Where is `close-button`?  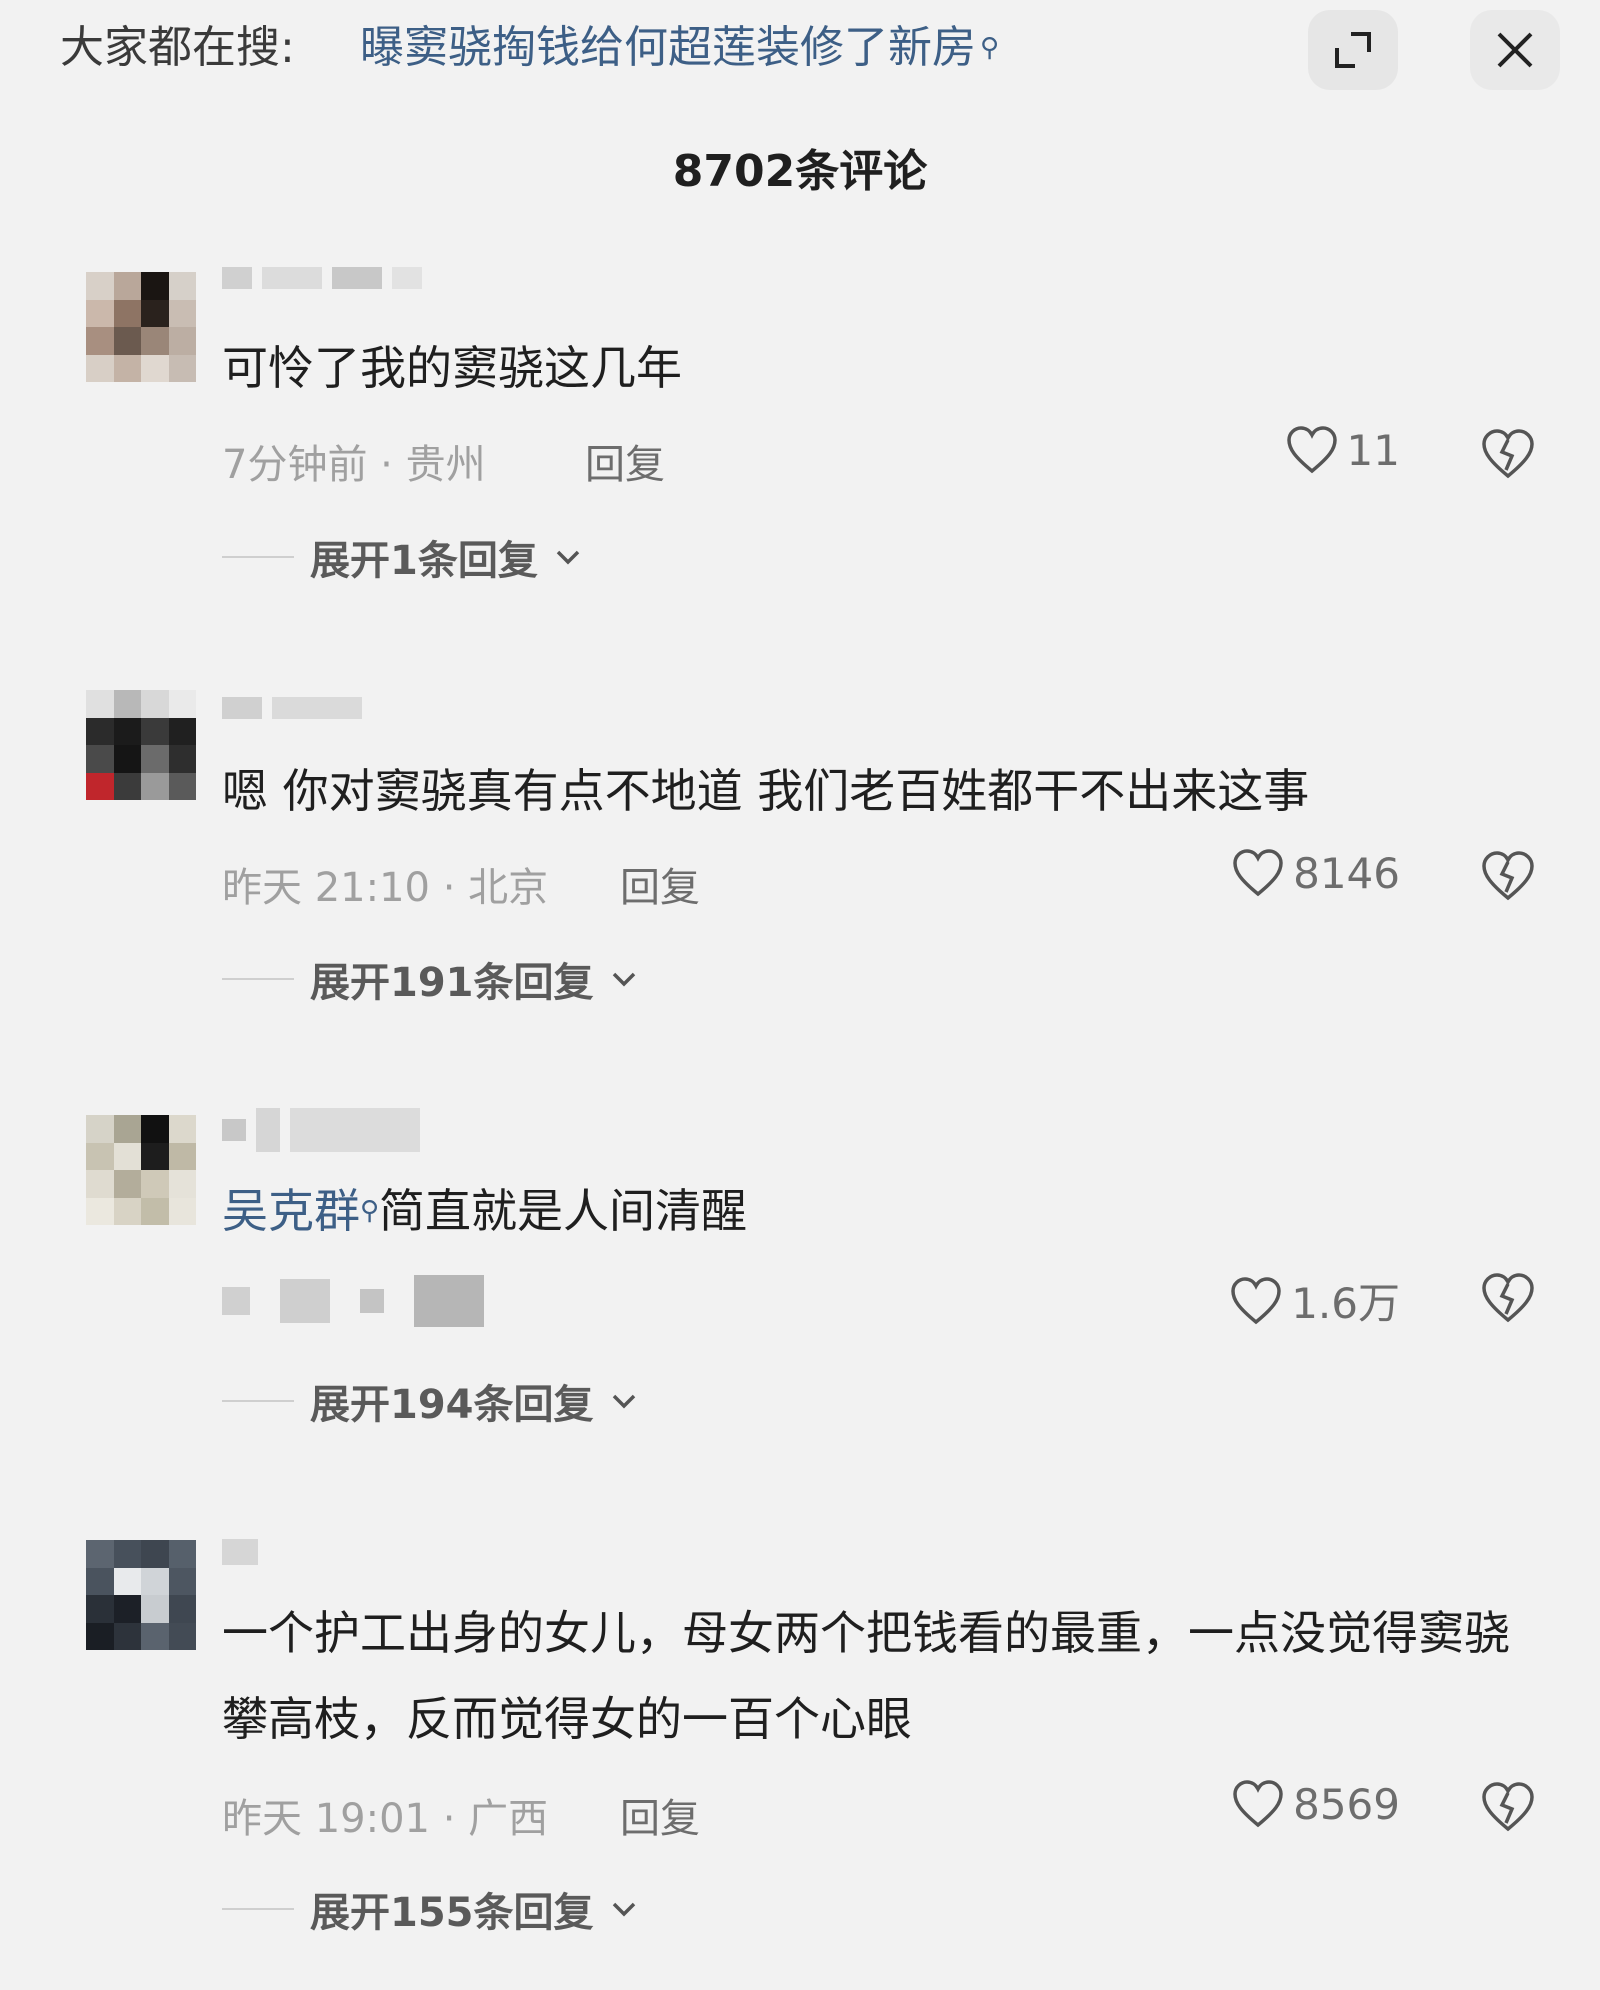 close-button is located at coordinates (1515, 50).